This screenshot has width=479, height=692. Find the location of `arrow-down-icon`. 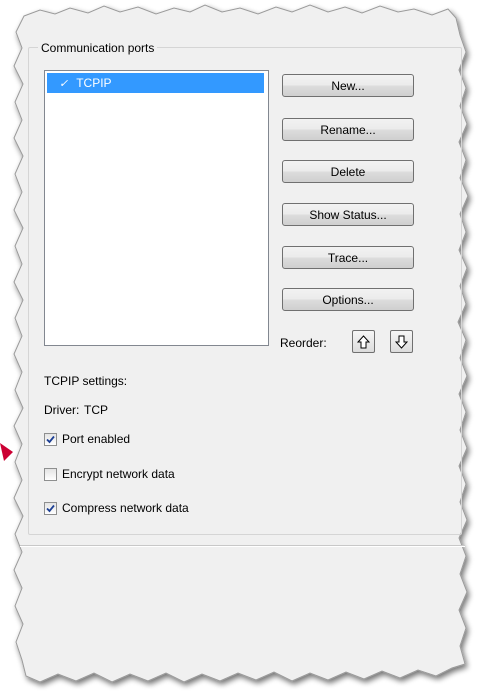

arrow-down-icon is located at coordinates (401, 342).